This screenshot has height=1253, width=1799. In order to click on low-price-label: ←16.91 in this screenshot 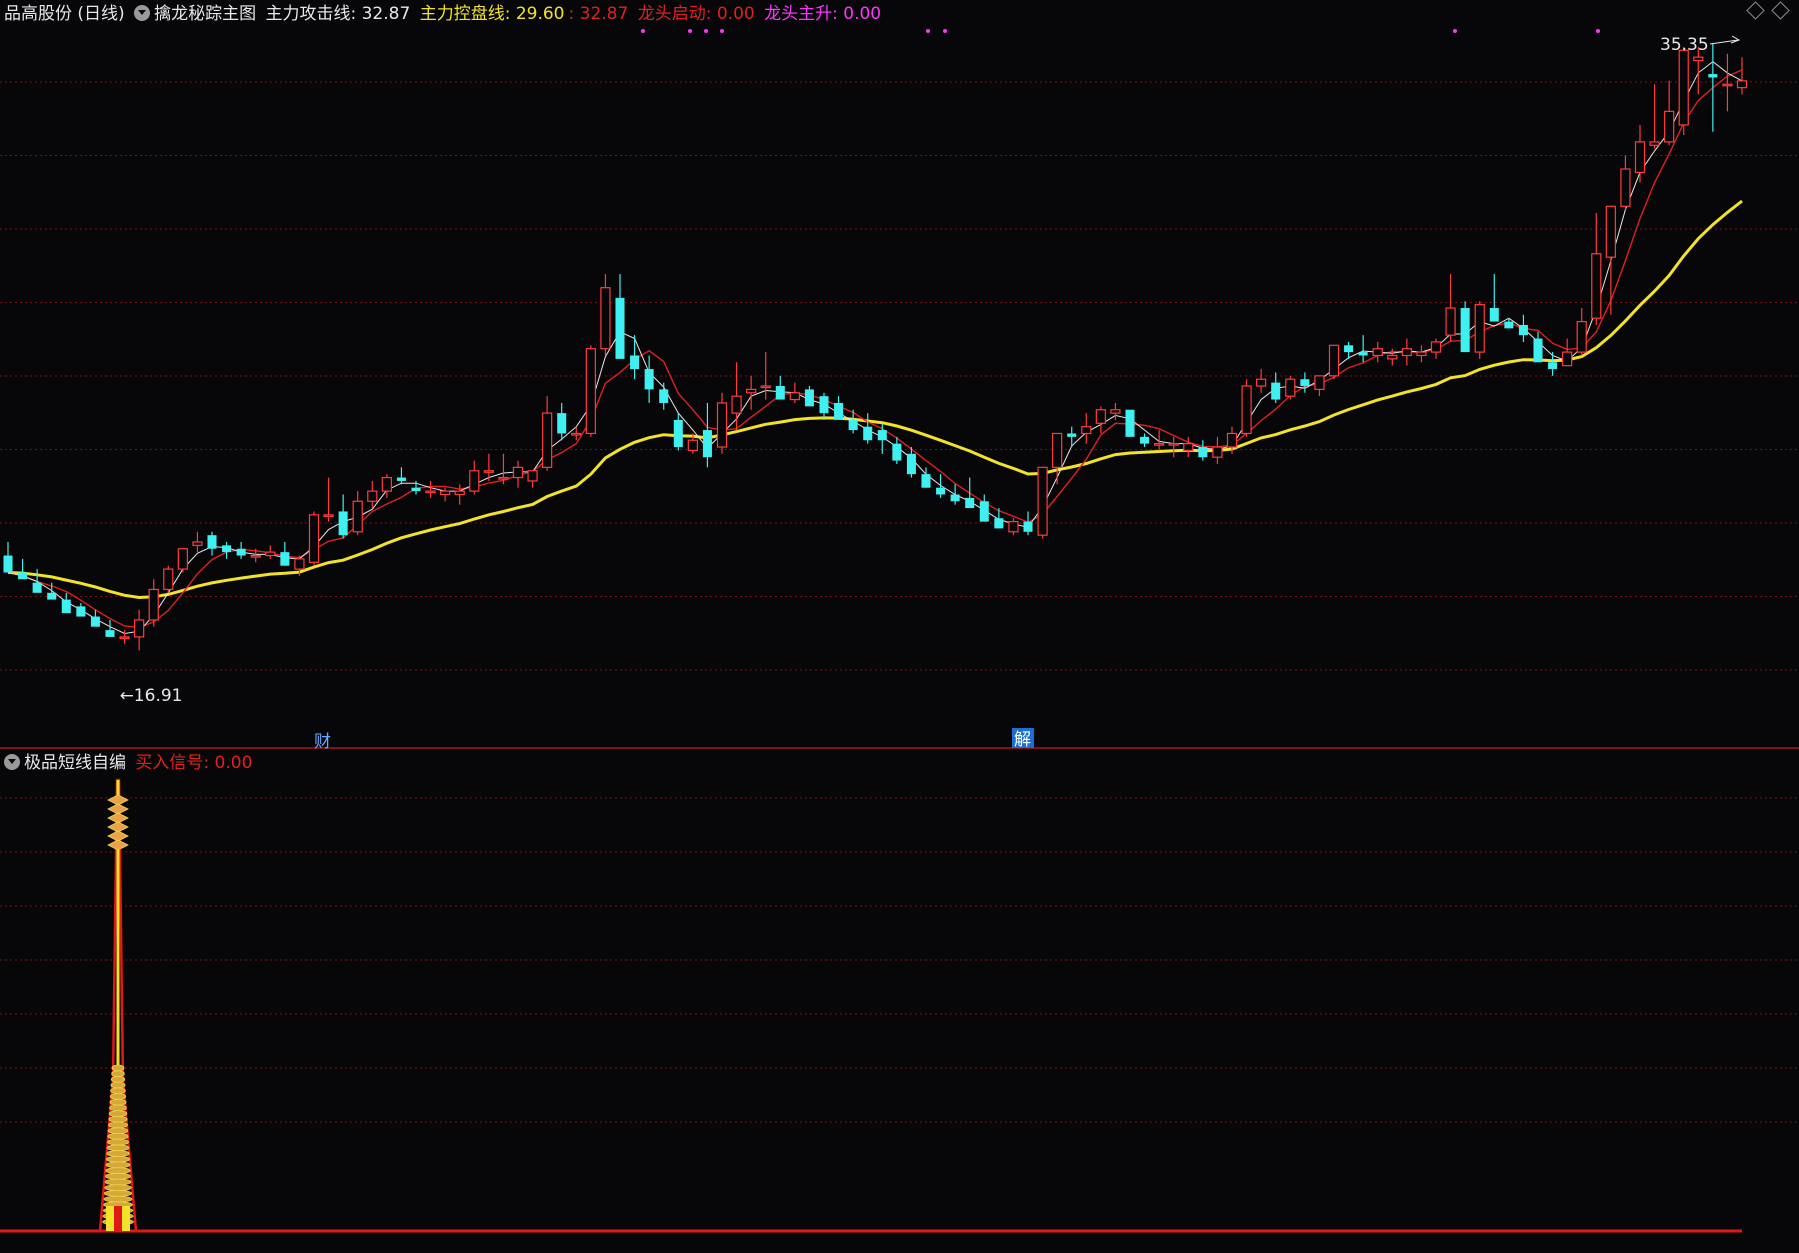, I will do `click(151, 696)`.